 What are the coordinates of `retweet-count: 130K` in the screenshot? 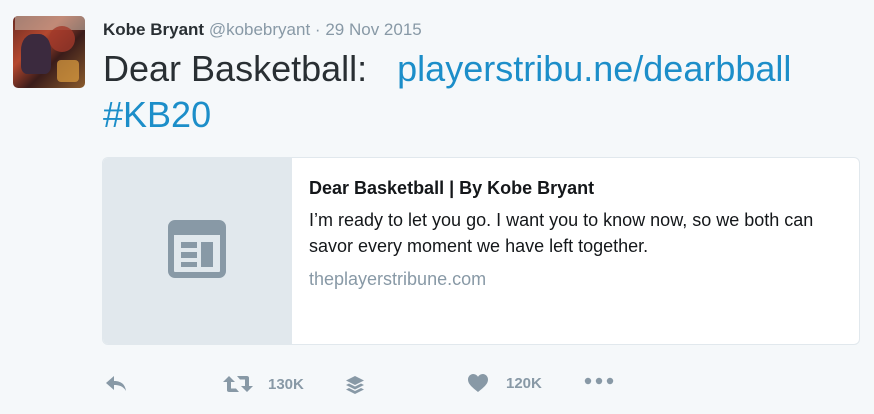 It's located at (286, 384).